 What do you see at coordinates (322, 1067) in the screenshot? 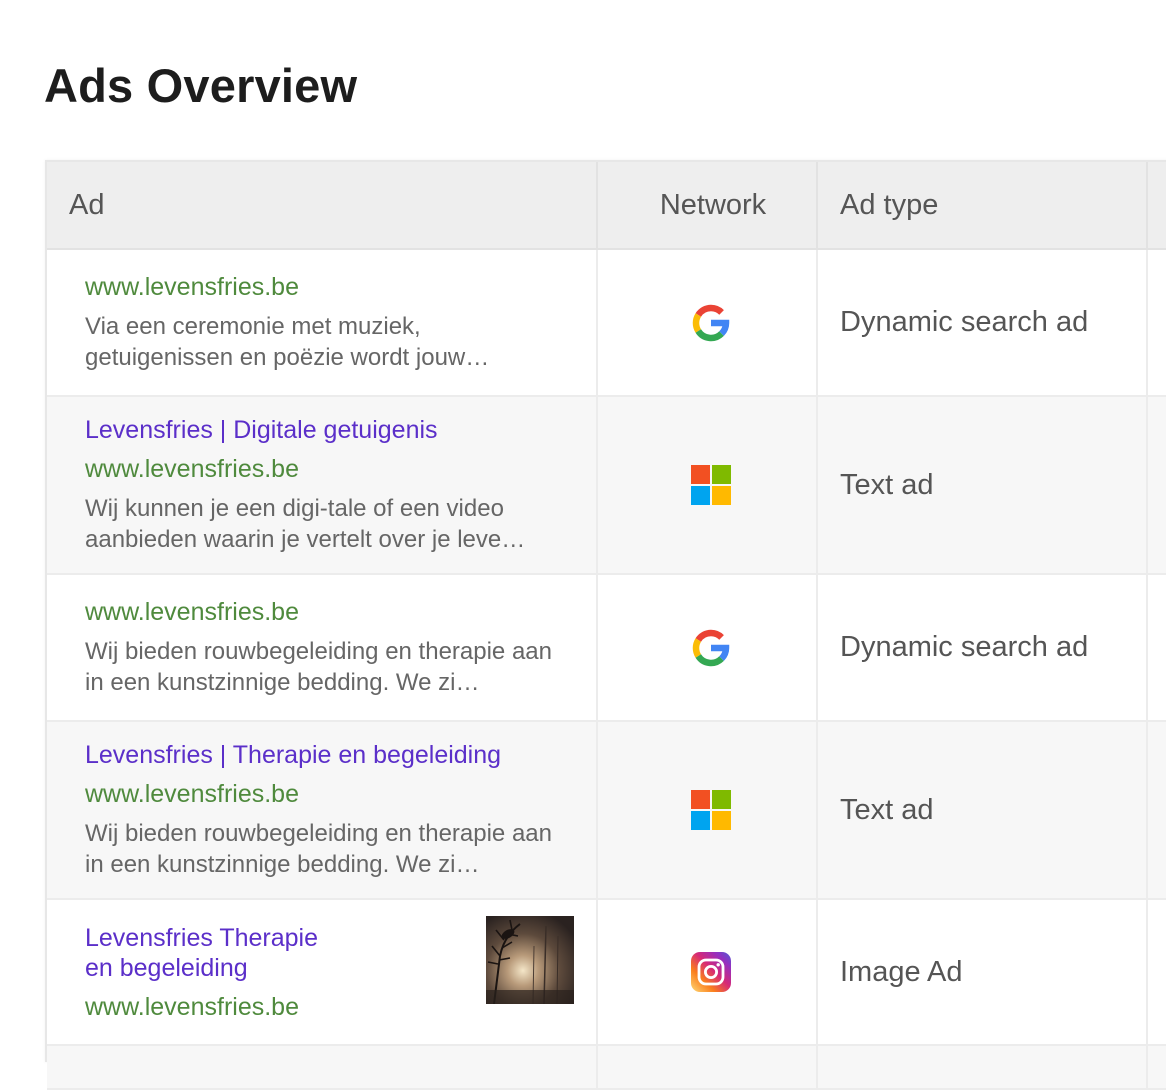
I see `ad-cell` at bounding box center [322, 1067].